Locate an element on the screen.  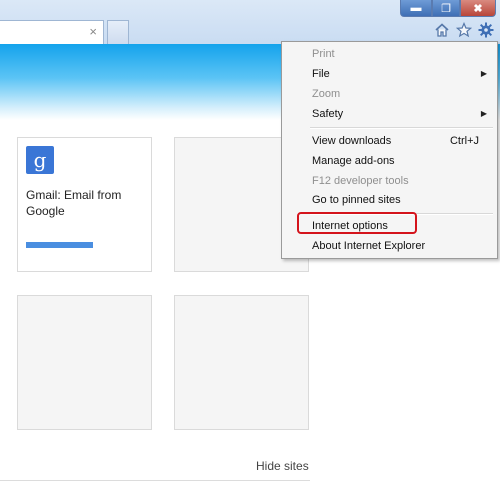
menu-item-label: About Internet Explorer is located at coordinates (369, 246).